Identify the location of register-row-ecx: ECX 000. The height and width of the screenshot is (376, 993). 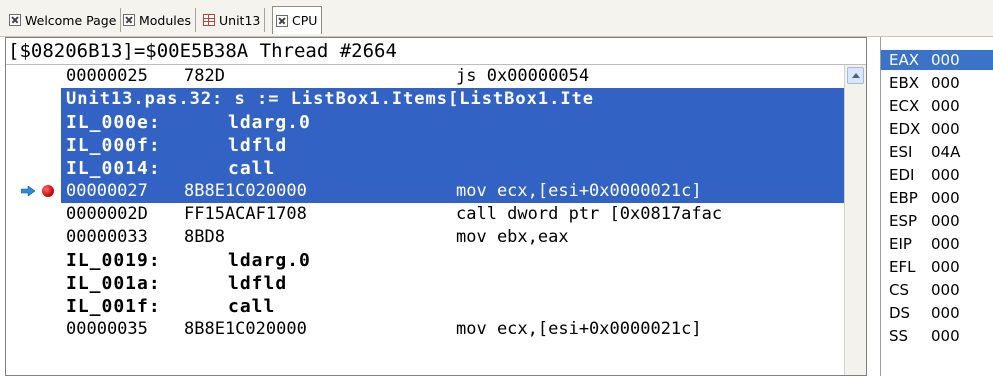
(937, 106).